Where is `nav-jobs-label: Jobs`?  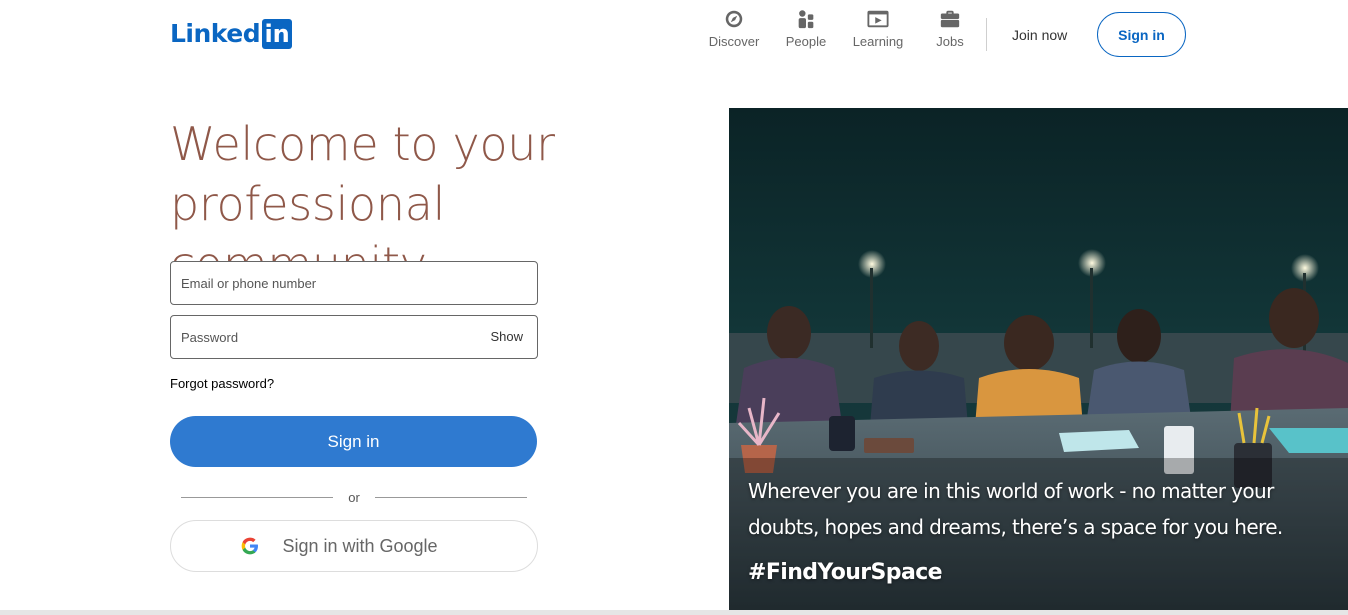
nav-jobs-label: Jobs is located at coordinates (950, 41).